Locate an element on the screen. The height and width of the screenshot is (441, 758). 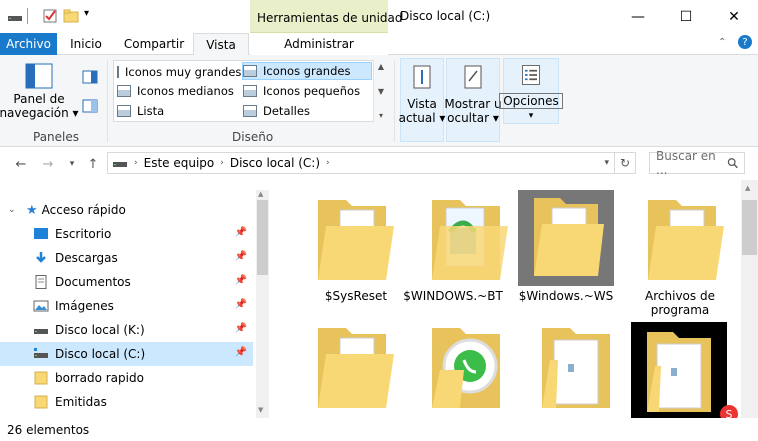
documents-icon is located at coordinates (41, 282).